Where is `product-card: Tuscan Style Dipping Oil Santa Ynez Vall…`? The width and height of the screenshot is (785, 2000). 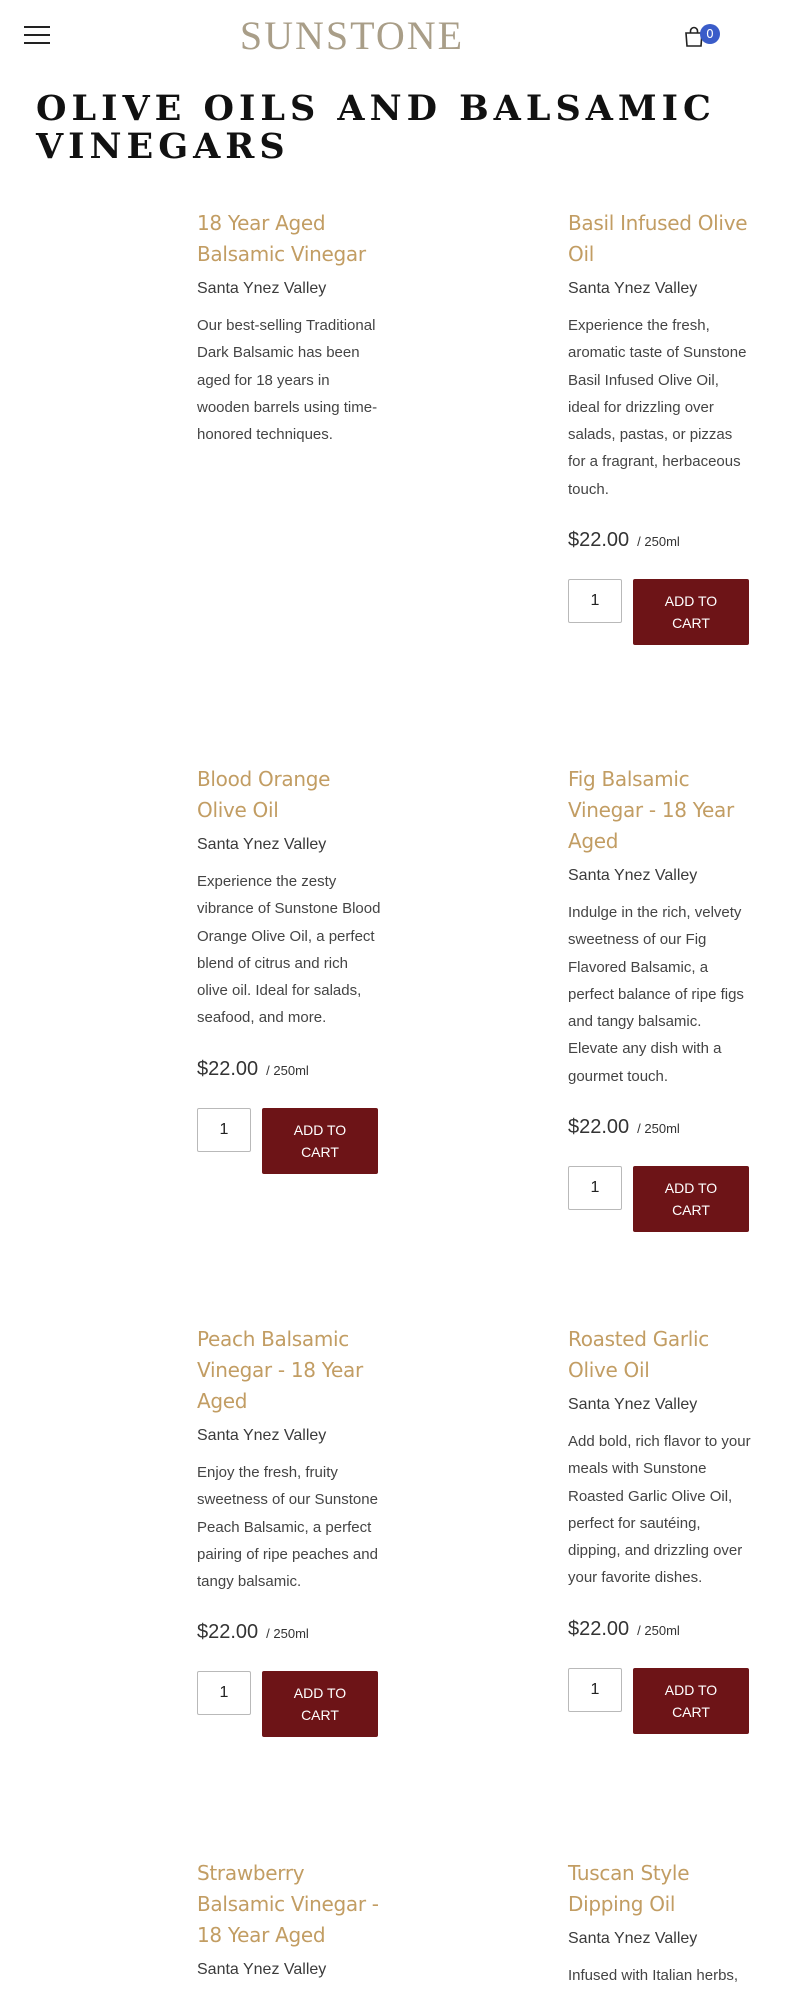 product-card: Tuscan Style Dipping Oil Santa Ynez Vall… is located at coordinates (660, 1923).